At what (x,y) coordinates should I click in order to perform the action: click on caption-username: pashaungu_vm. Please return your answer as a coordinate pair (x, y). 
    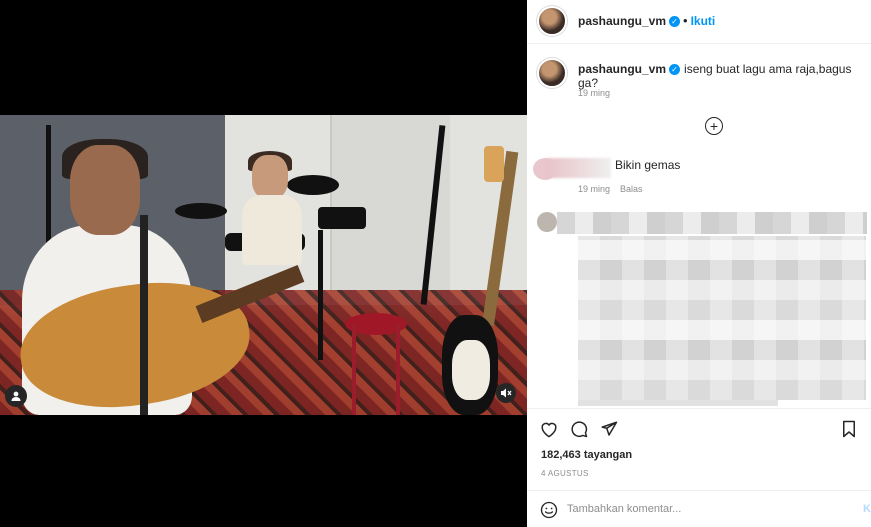
    Looking at the image, I should click on (622, 69).